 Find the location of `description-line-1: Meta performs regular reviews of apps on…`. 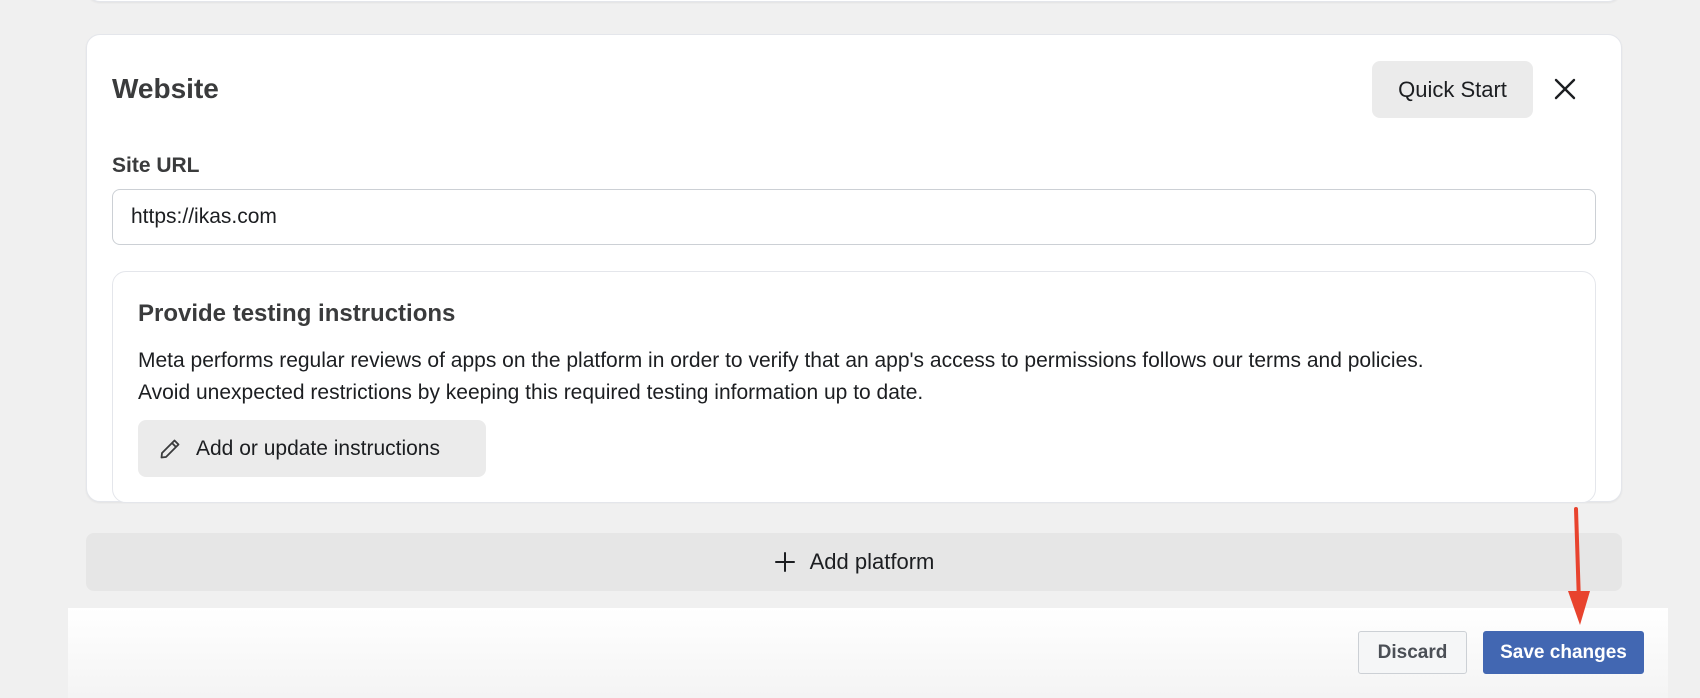

description-line-1: Meta performs regular reviews of apps on… is located at coordinates (781, 360).